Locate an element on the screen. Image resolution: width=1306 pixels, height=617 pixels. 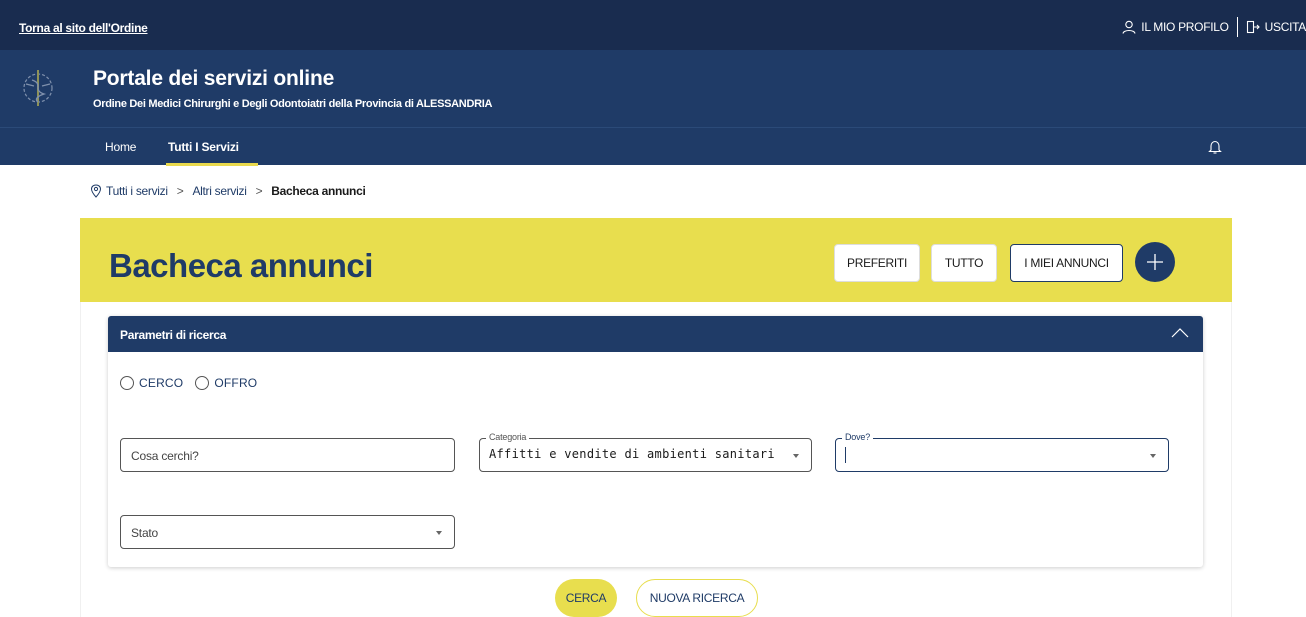
dove-legend: Dove? is located at coordinates (858, 437).